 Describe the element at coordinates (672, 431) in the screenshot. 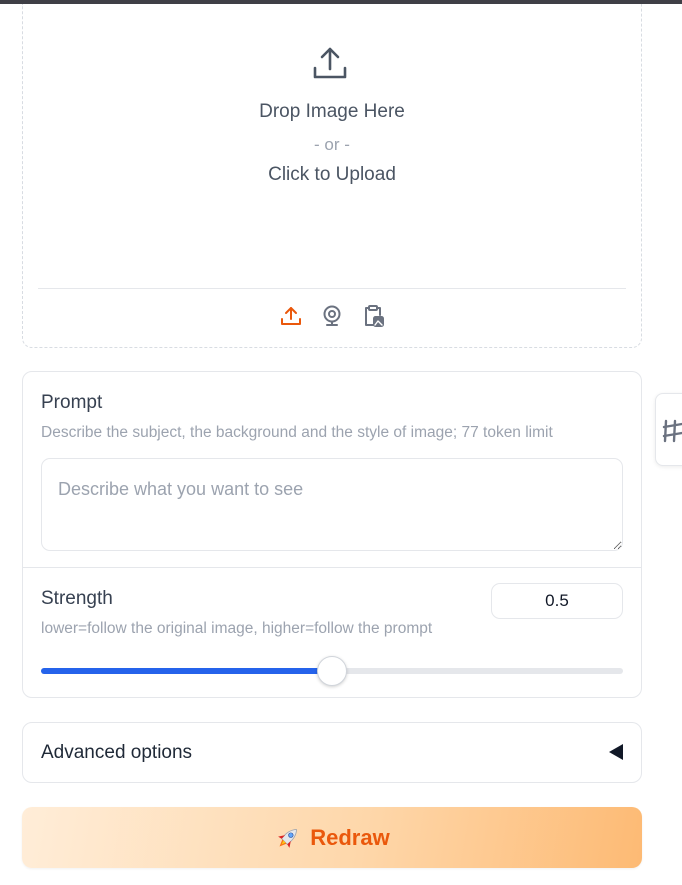

I see `logo-icon` at that location.